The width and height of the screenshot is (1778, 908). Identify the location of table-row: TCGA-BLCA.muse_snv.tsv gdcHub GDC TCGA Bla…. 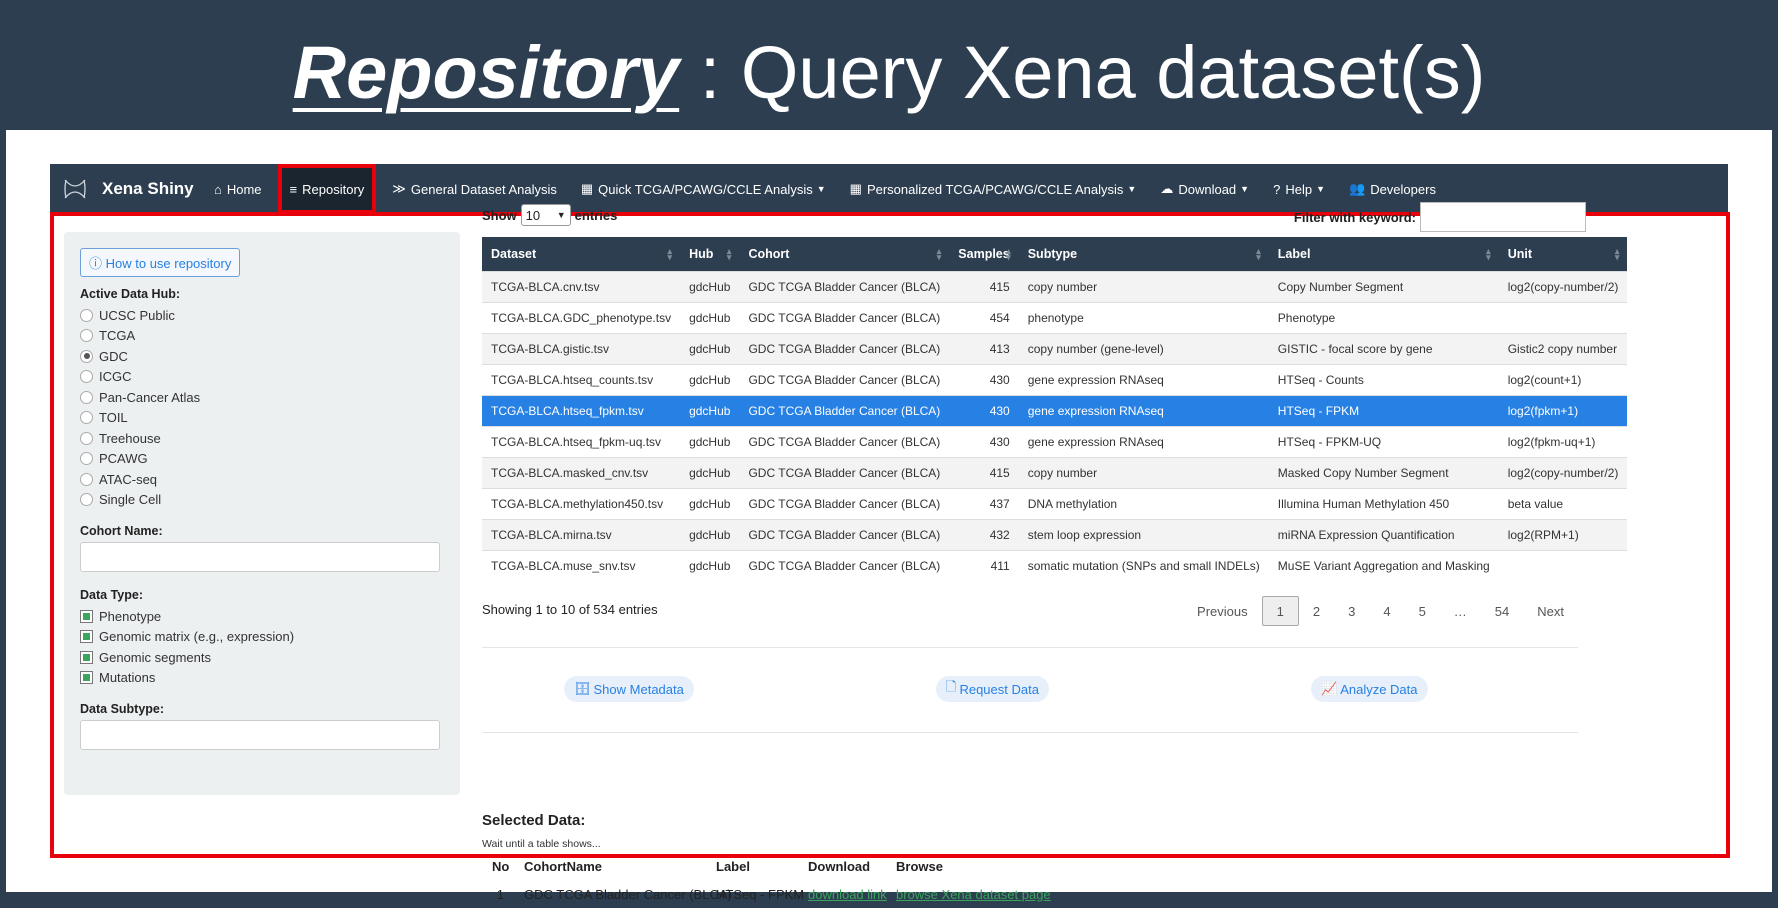
(1055, 565).